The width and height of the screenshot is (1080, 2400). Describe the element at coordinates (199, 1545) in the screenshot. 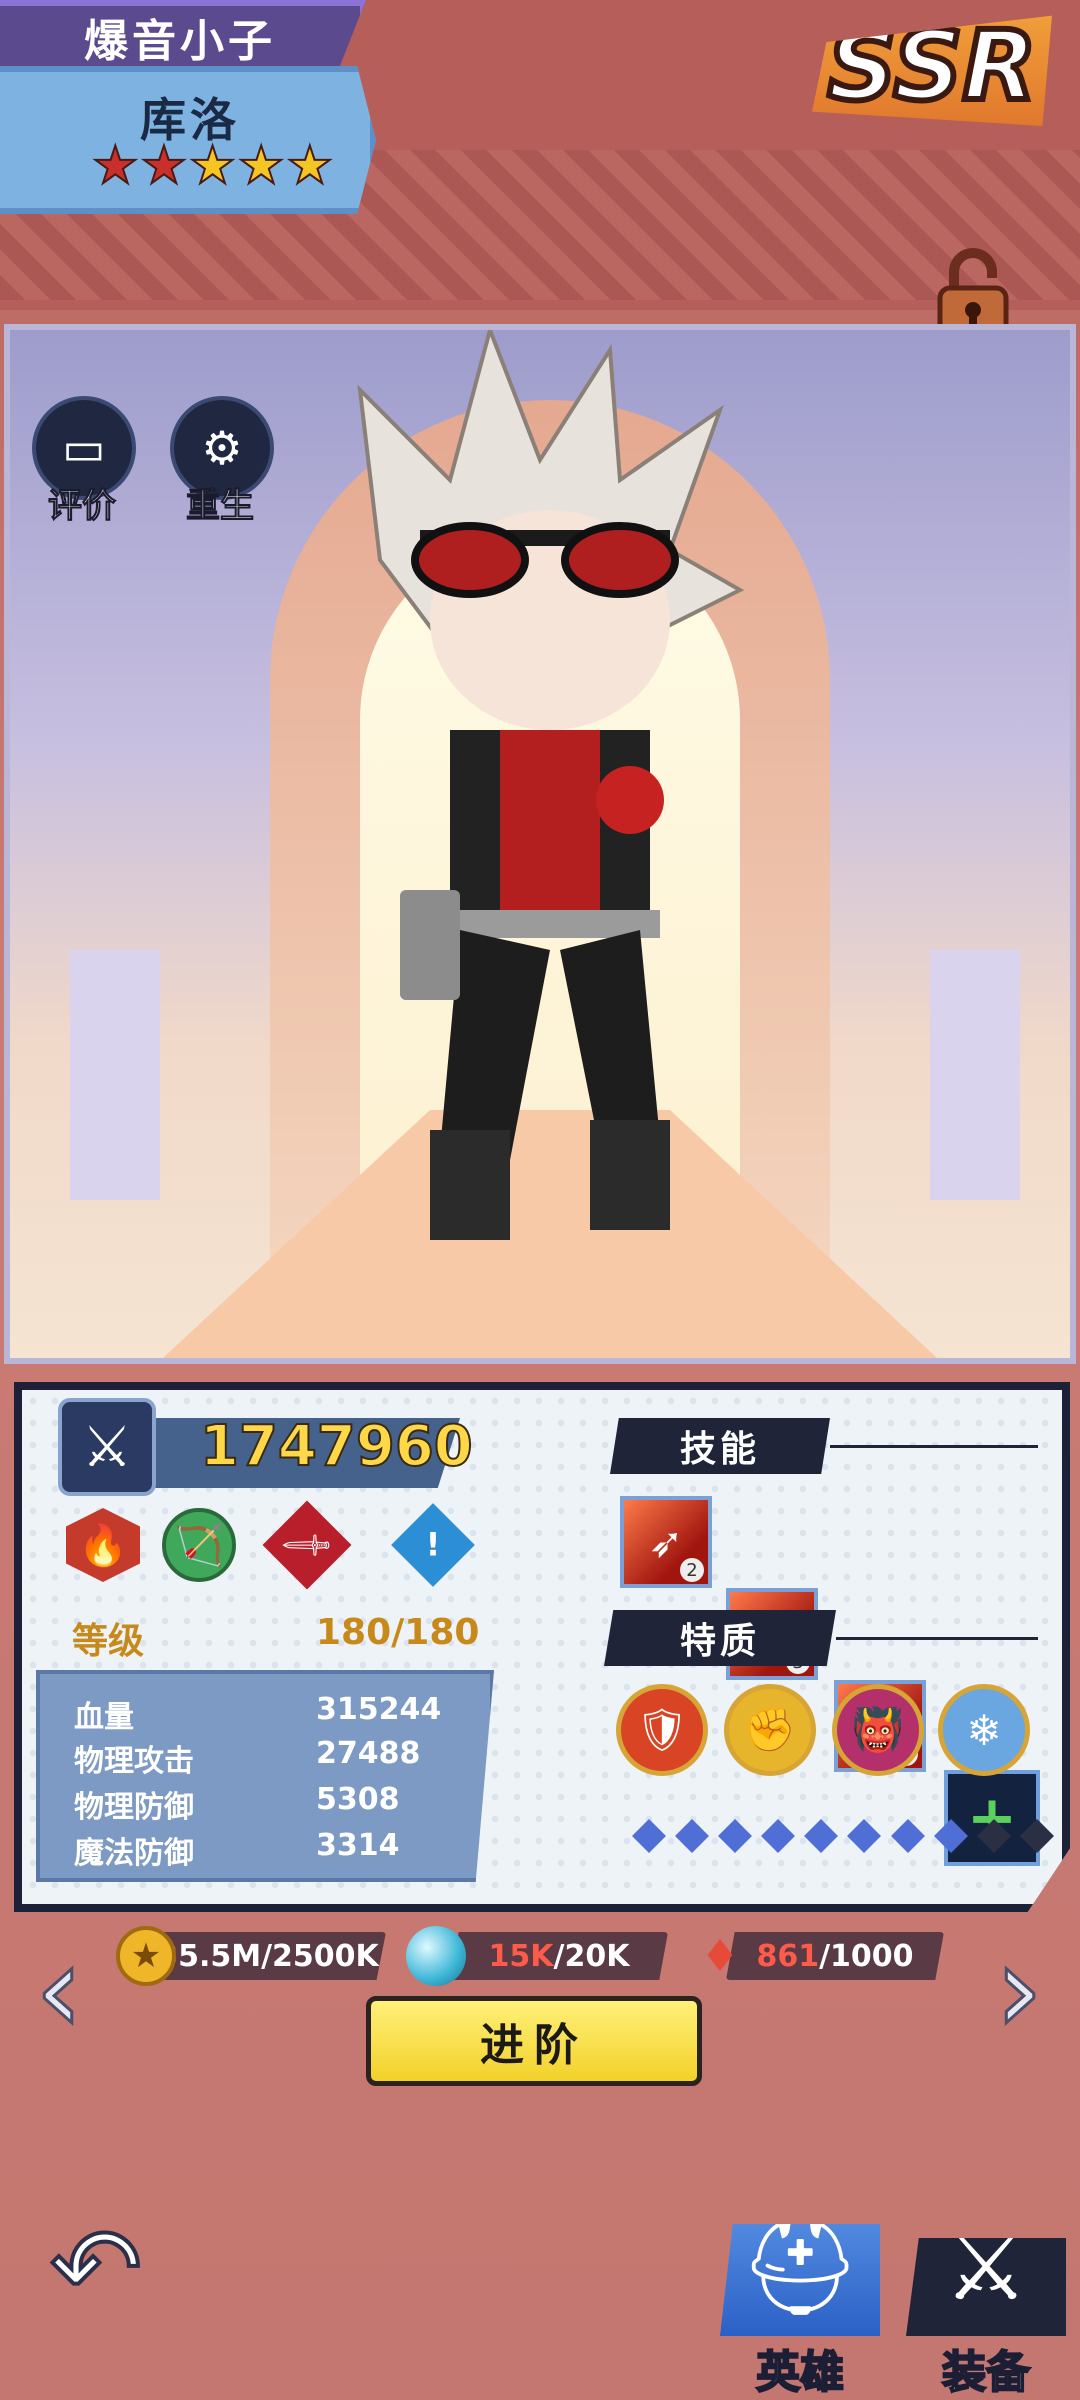

I see `bow-icon: 🏹` at that location.